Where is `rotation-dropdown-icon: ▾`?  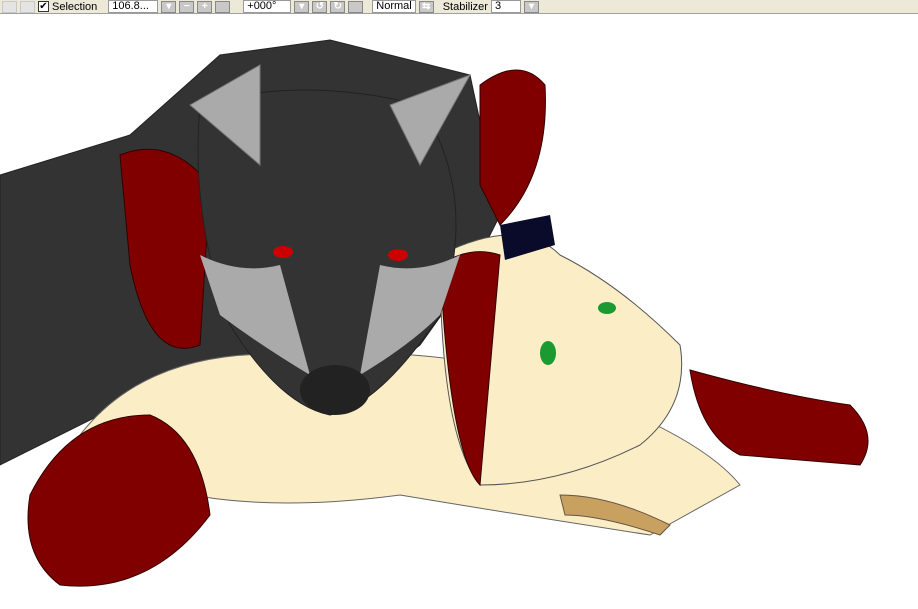 rotation-dropdown-icon: ▾ is located at coordinates (302, 6).